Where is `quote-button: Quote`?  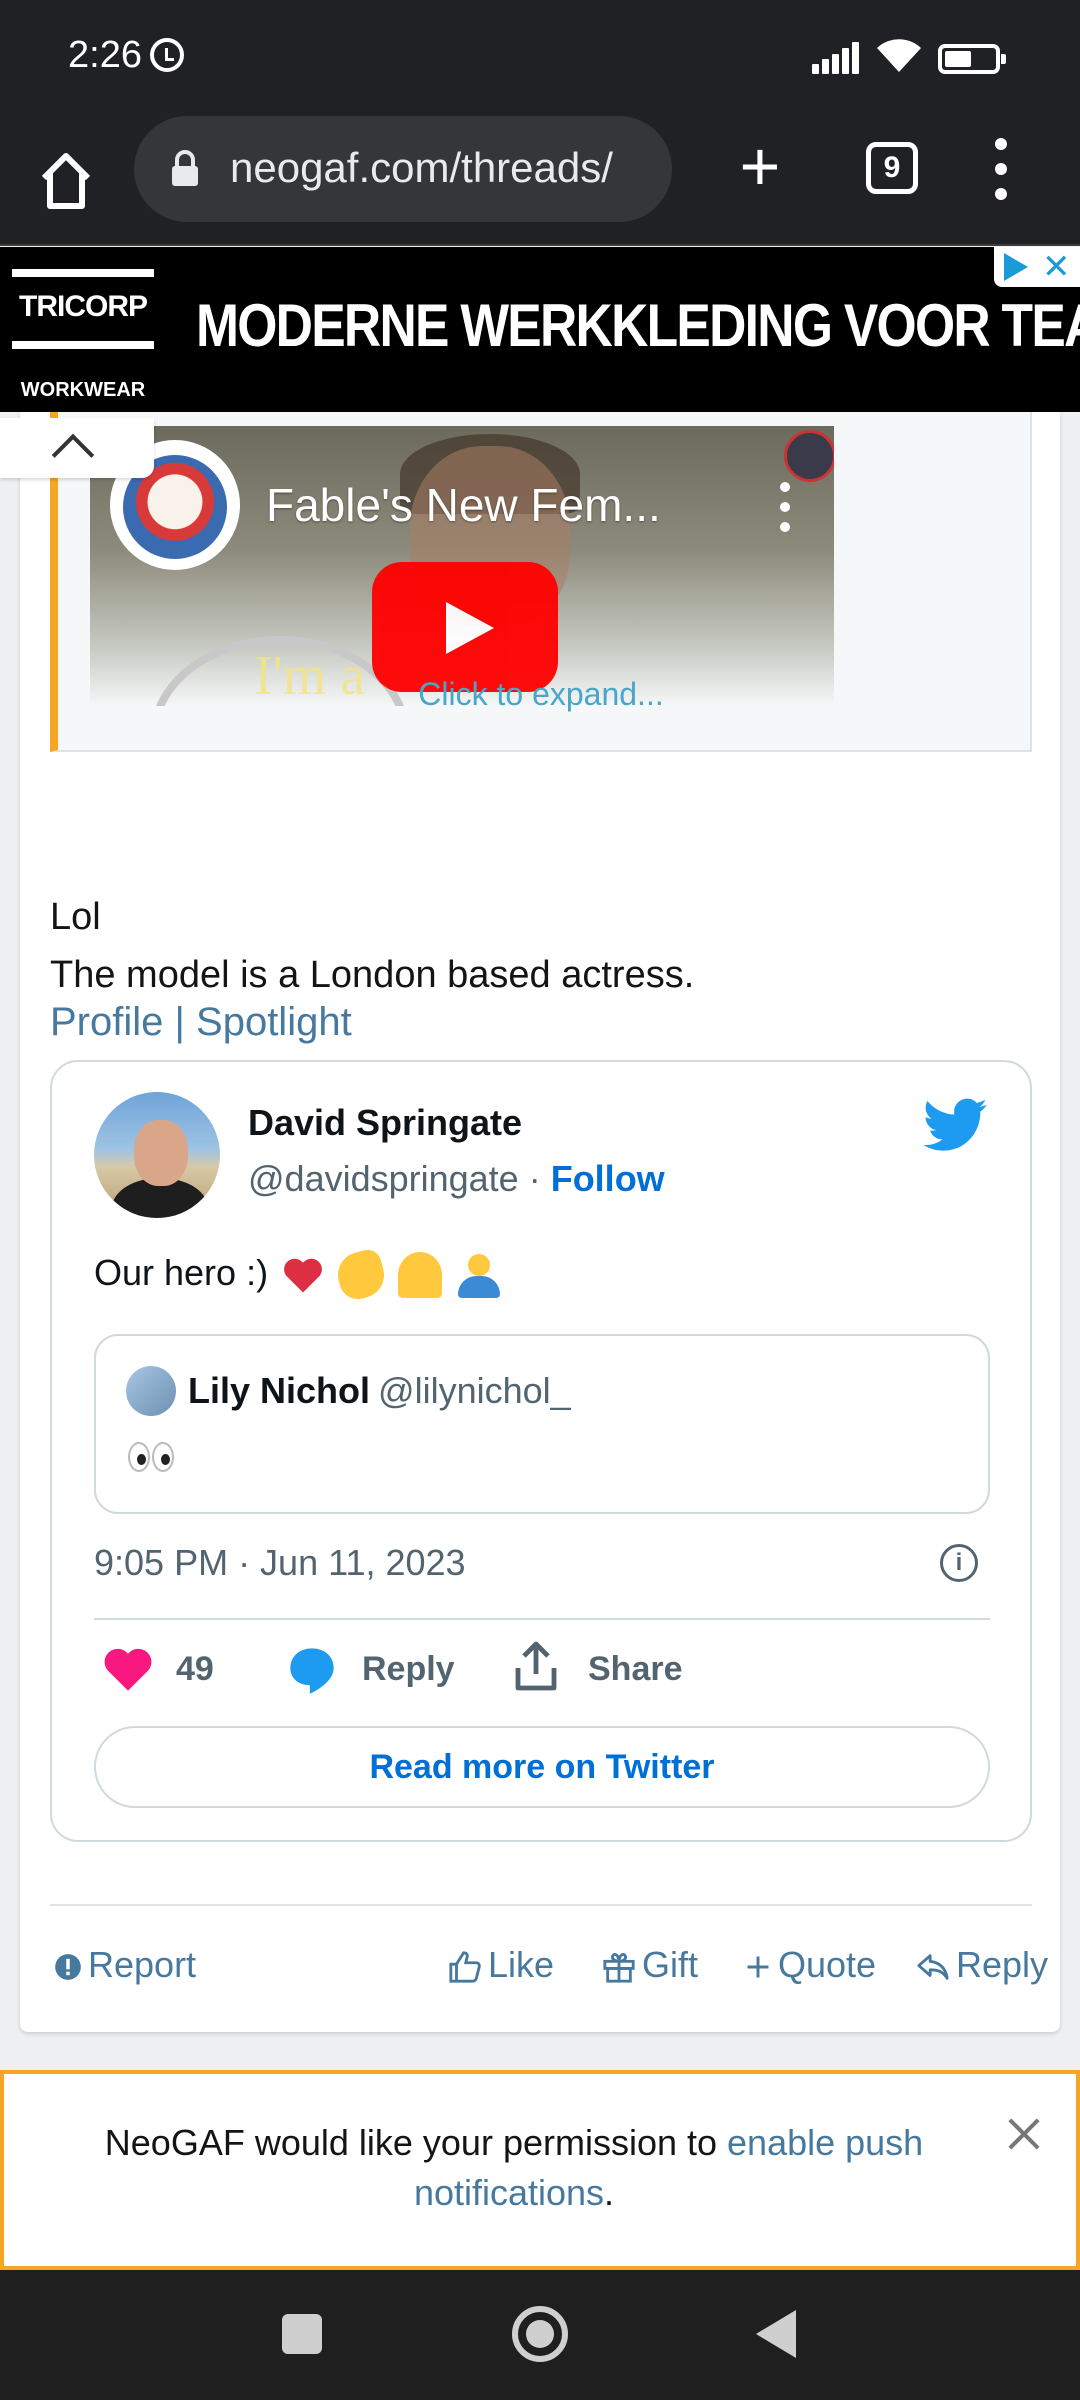 quote-button: Quote is located at coordinates (810, 1965).